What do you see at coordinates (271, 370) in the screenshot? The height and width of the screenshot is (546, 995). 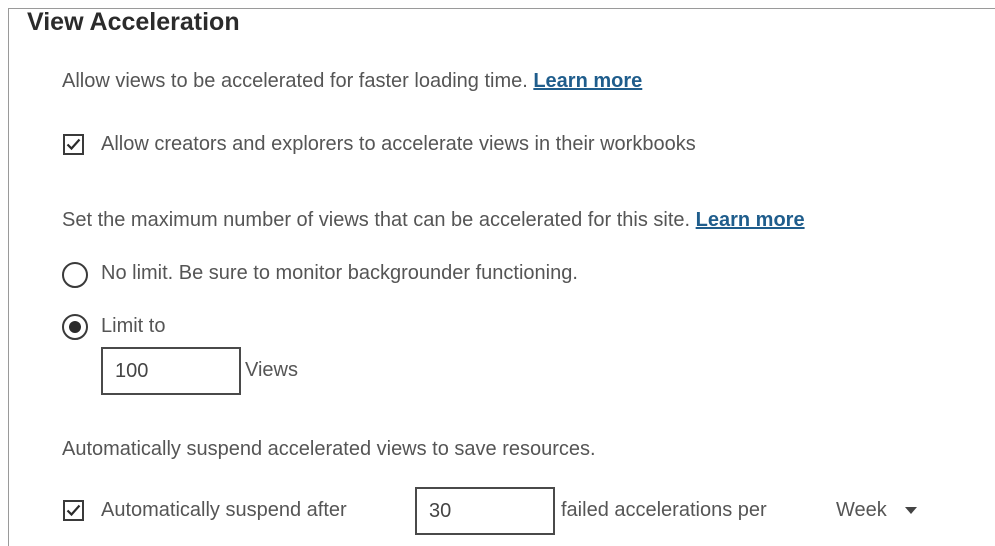 I see `views-unit-label: Views` at bounding box center [271, 370].